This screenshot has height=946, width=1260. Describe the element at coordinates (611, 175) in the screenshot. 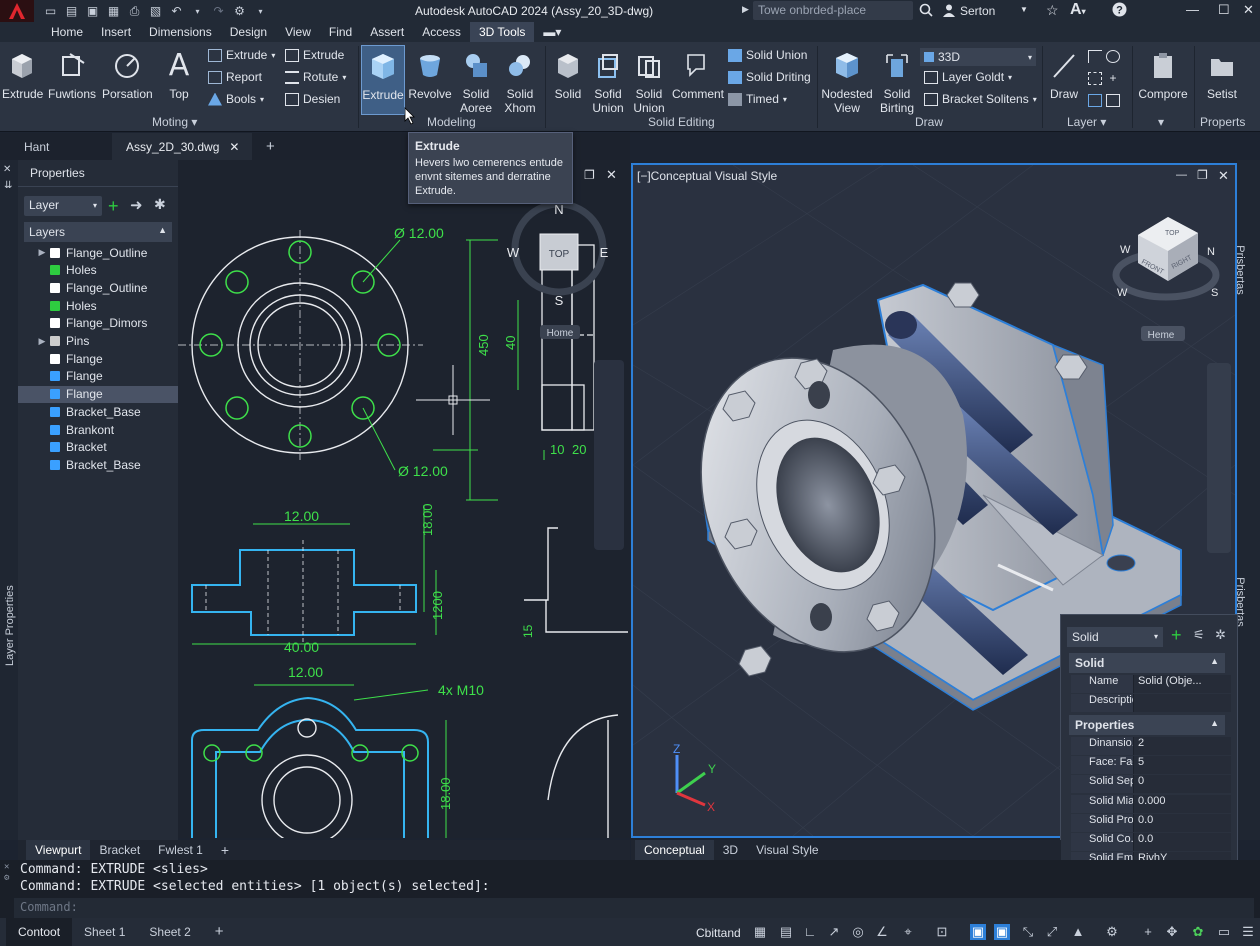

I see `viewport-close-icon: ✕` at that location.